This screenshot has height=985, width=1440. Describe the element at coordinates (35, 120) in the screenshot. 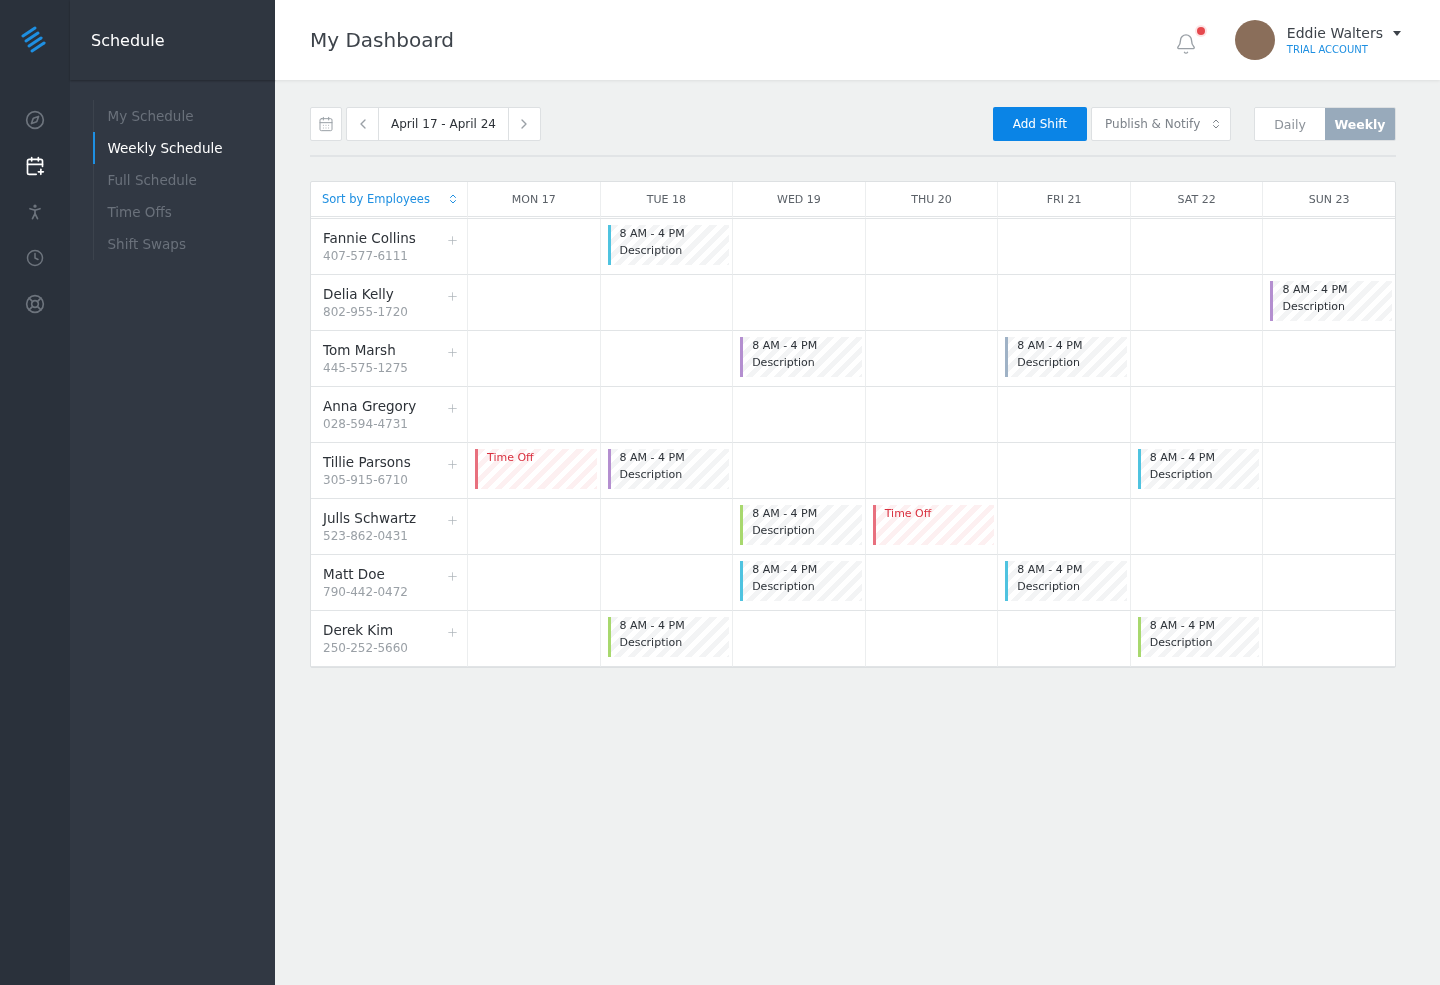

I see `compass-icon` at that location.